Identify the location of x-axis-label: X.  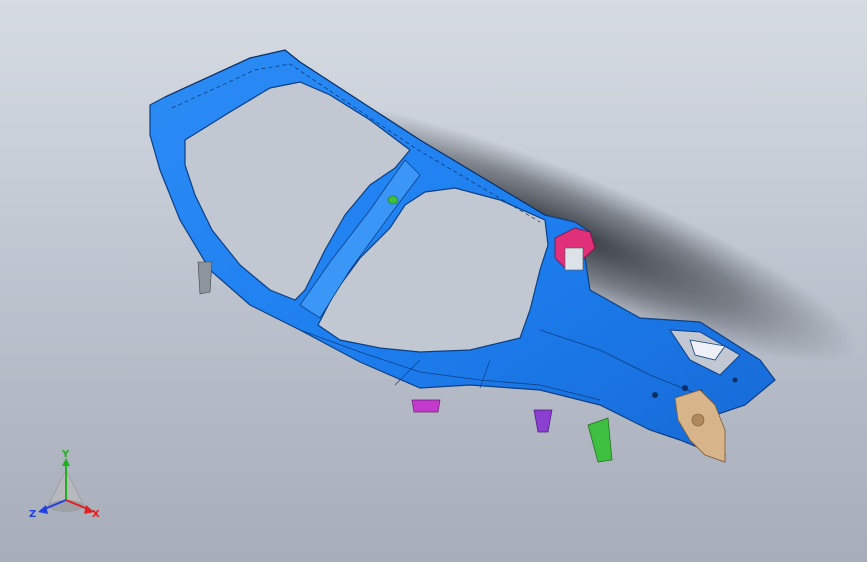
(96, 514).